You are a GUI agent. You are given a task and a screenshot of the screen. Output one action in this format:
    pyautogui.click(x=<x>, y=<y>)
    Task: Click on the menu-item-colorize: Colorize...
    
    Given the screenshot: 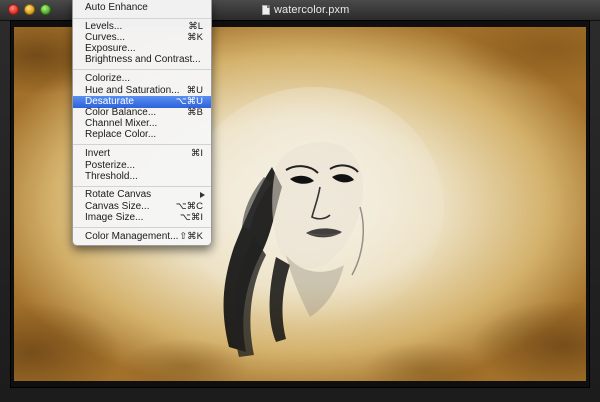 What is the action you would take?
    pyautogui.click(x=142, y=79)
    